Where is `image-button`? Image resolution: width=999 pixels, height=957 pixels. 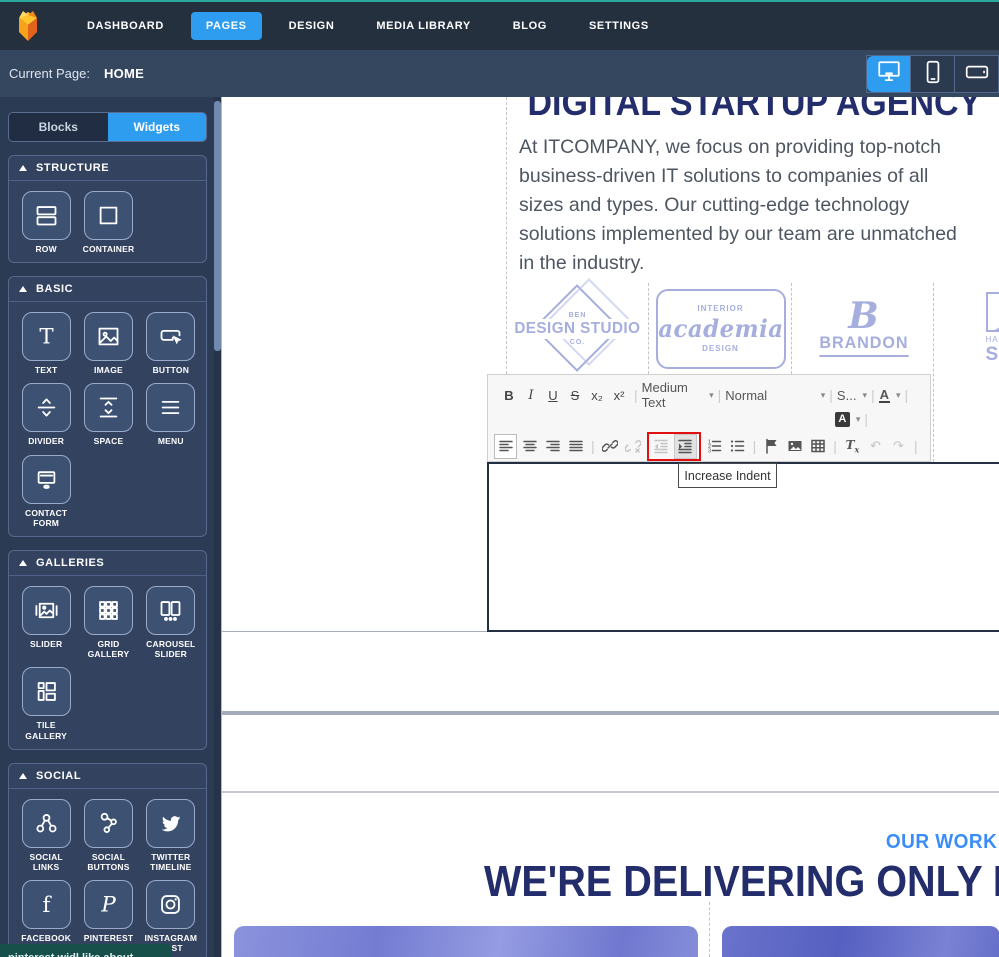
image-button is located at coordinates (794, 446).